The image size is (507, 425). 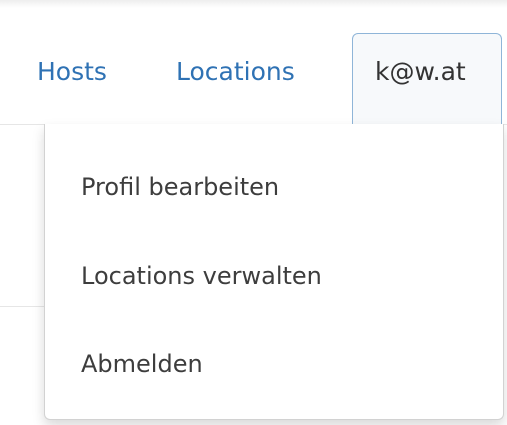 I want to click on user-email-label: k@w.at, so click(x=420, y=71).